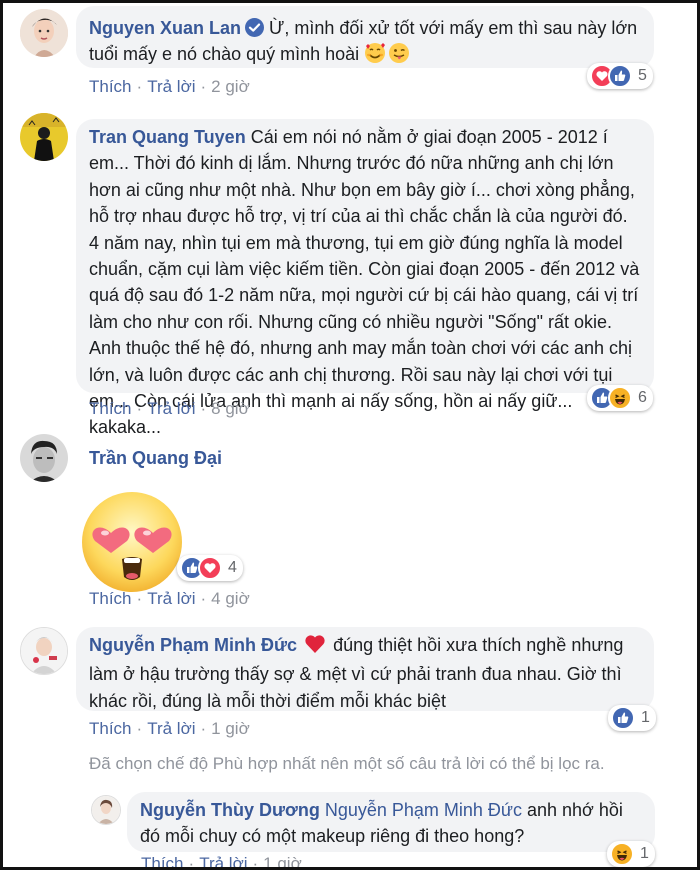  Describe the element at coordinates (423, 810) in the screenshot. I see `reply-mention: Nguyễn Phạm Minh Đức` at that location.